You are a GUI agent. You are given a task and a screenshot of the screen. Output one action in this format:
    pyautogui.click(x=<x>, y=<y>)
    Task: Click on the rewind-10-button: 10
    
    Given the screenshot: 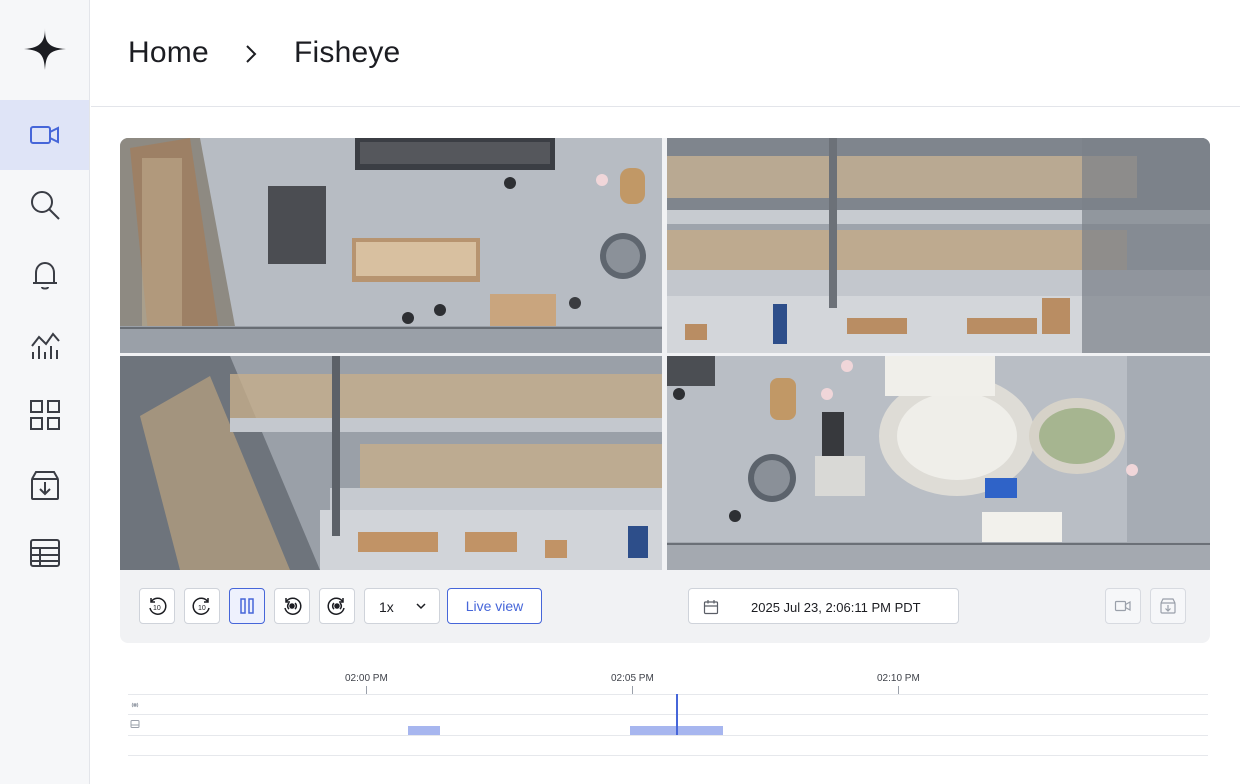 What is the action you would take?
    pyautogui.click(x=157, y=606)
    